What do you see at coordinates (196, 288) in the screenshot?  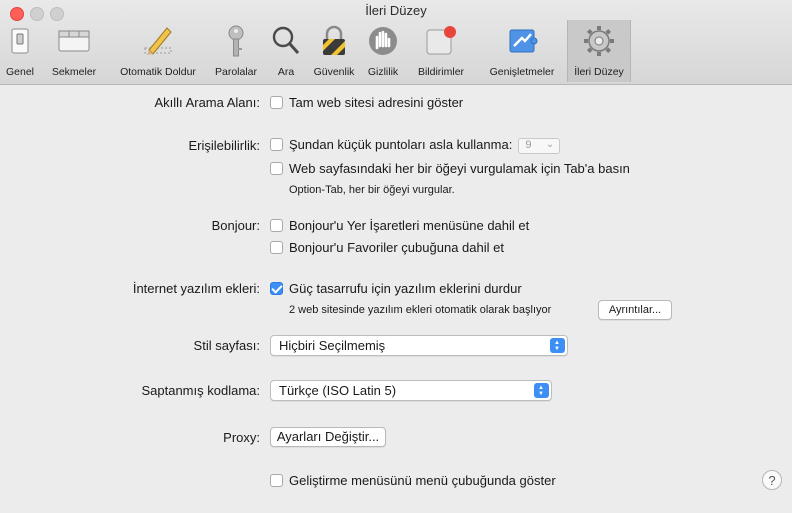 I see `plugins-label: İnternet yazılım ekleri:` at bounding box center [196, 288].